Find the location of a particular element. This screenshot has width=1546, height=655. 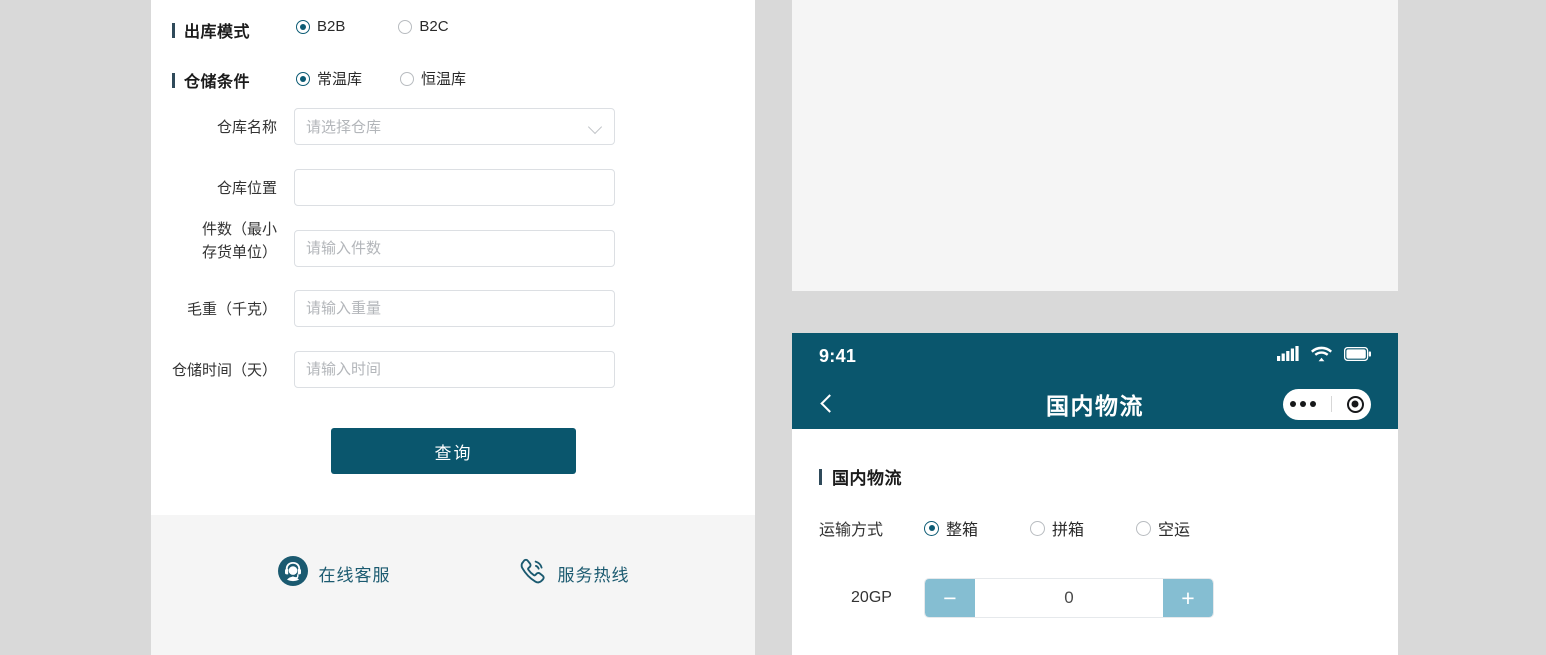

more-dots-icon is located at coordinates (1303, 404).